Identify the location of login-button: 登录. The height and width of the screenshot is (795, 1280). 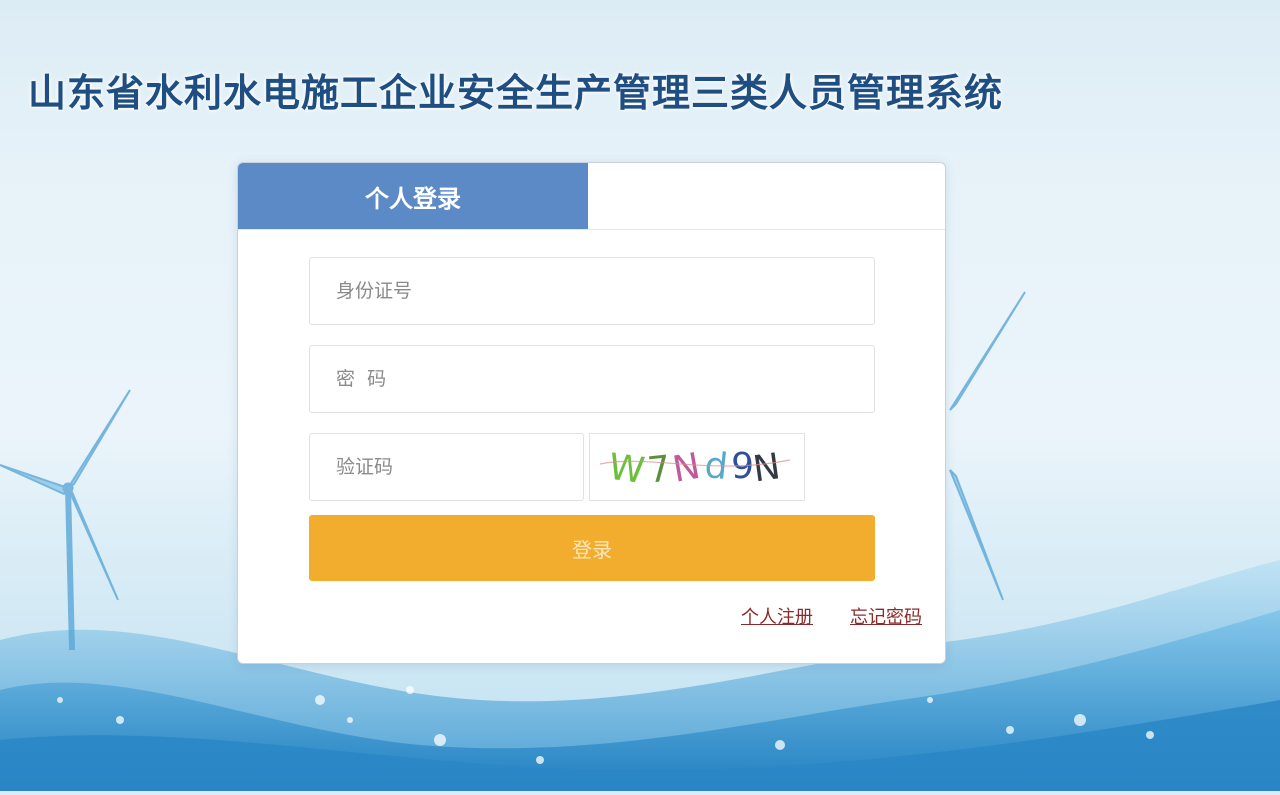
(592, 548).